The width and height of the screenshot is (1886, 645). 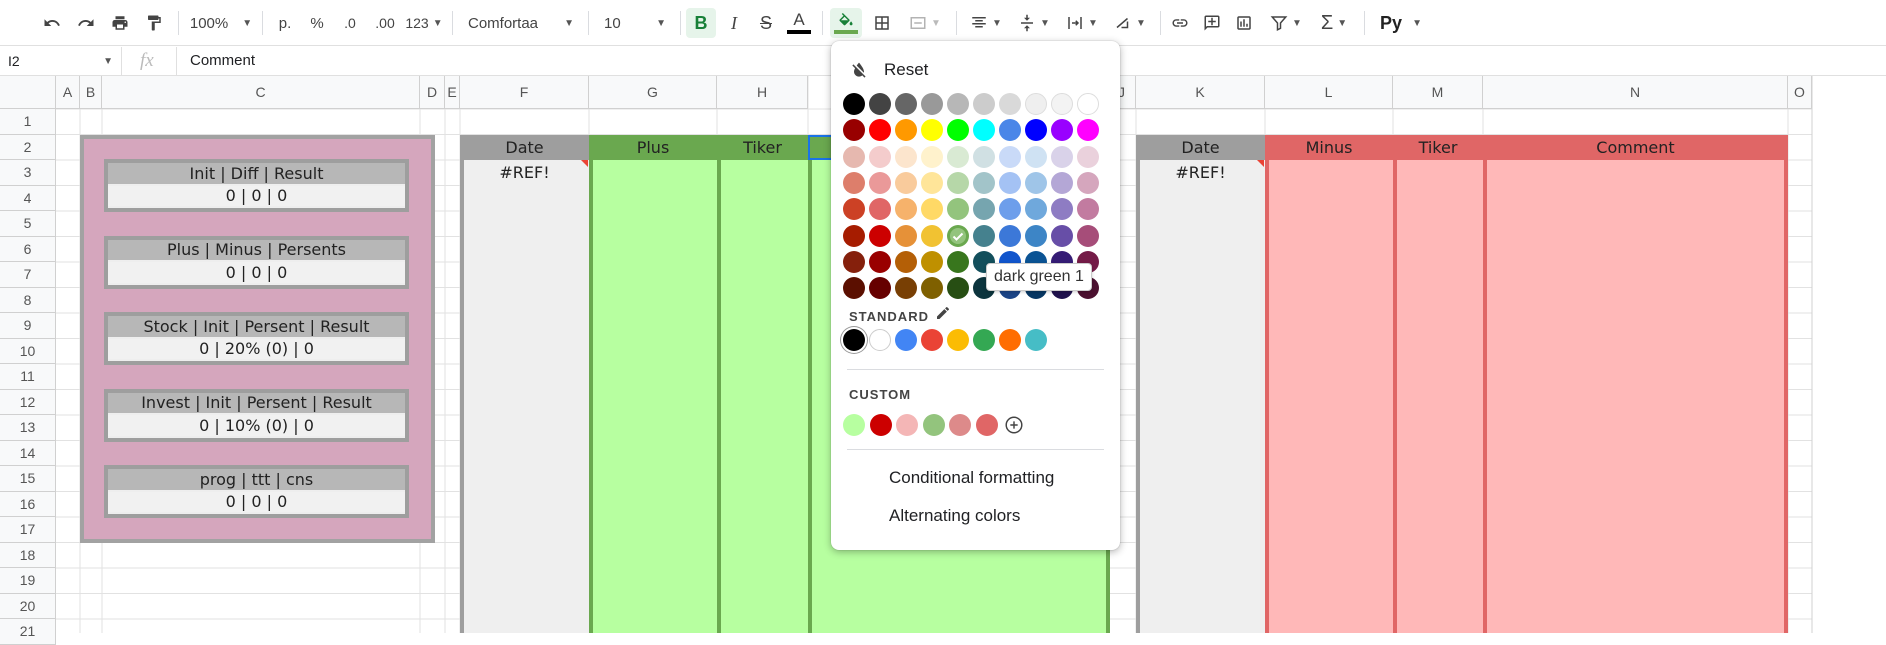 What do you see at coordinates (28, 402) in the screenshot?
I see `row-header-12: 12` at bounding box center [28, 402].